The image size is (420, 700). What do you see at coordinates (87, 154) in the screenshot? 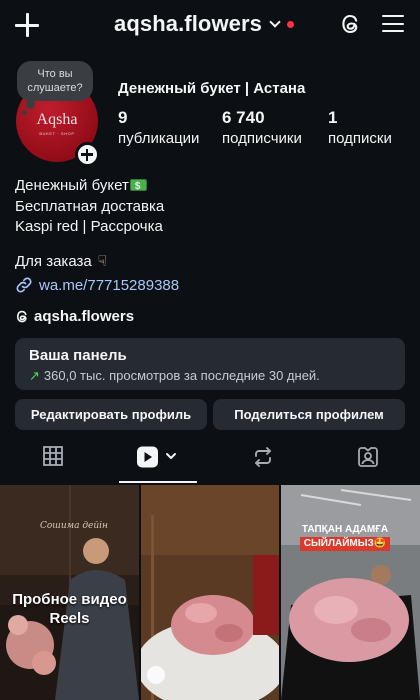
I see `add-story-icon` at bounding box center [87, 154].